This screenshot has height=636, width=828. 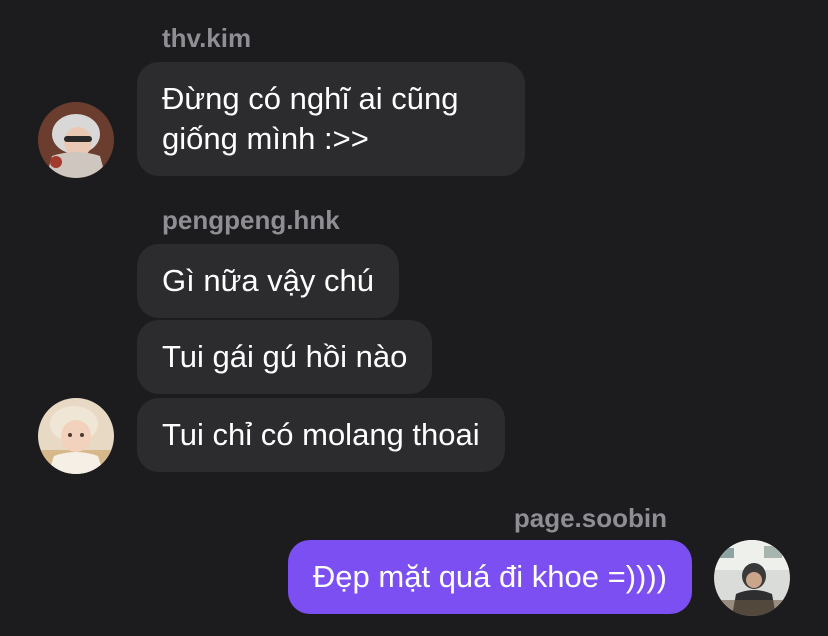 I want to click on sender-name: thv.kim, so click(x=207, y=38).